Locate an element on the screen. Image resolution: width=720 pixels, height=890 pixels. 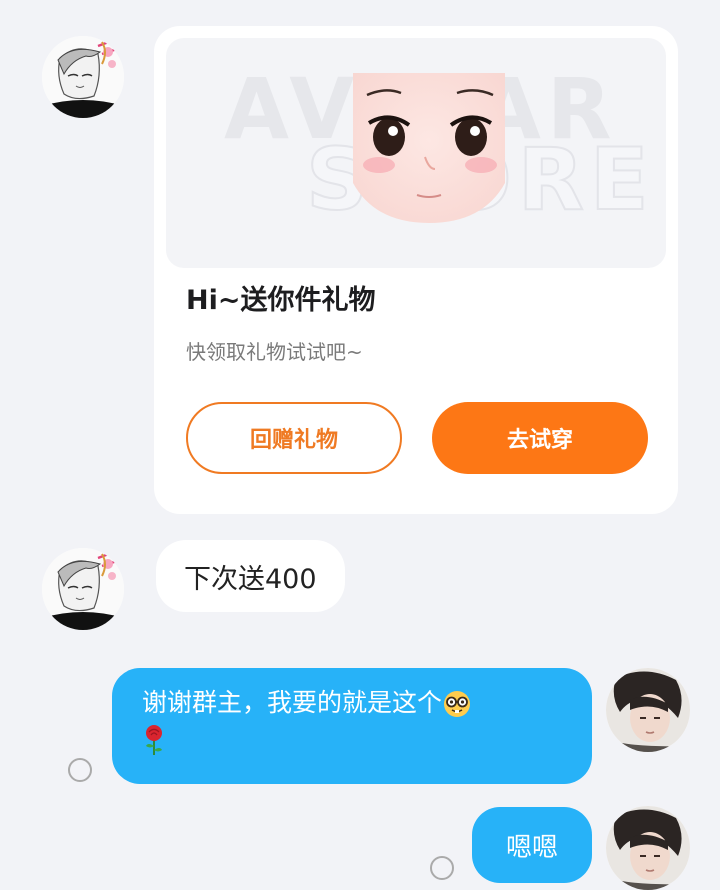
gift-card-subtitle: 快领取礼物试试吧~ is located at coordinates (274, 352).